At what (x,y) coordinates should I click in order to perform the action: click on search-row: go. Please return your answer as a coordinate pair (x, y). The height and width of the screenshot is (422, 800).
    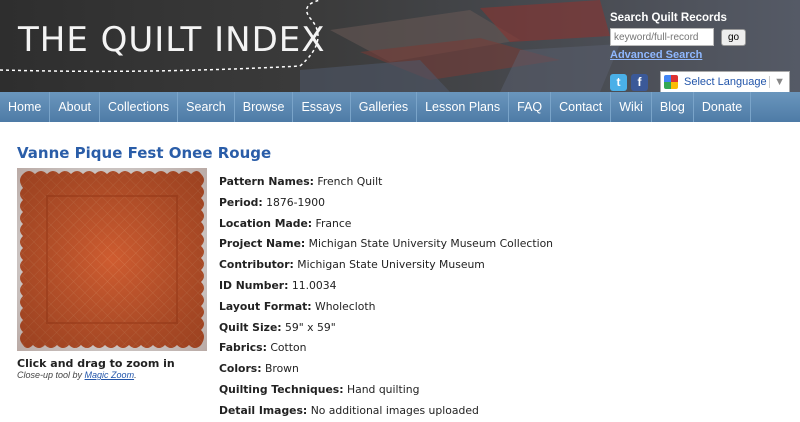
    Looking at the image, I should click on (700, 37).